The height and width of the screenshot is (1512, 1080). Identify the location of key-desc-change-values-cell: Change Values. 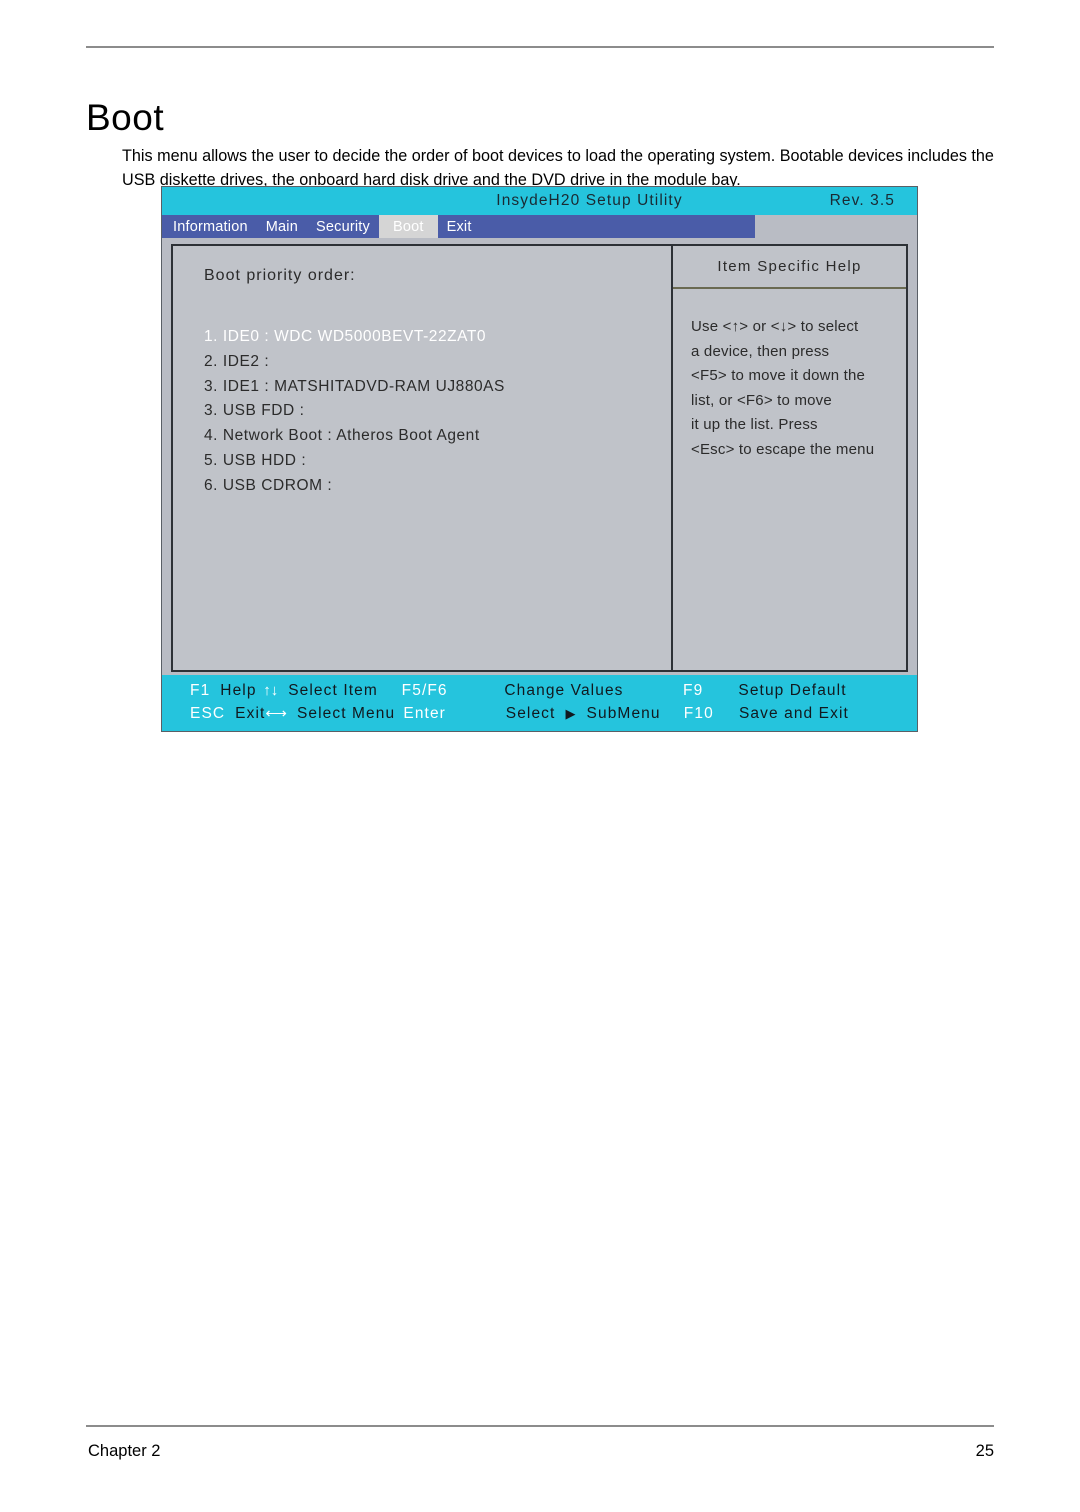
(593, 691).